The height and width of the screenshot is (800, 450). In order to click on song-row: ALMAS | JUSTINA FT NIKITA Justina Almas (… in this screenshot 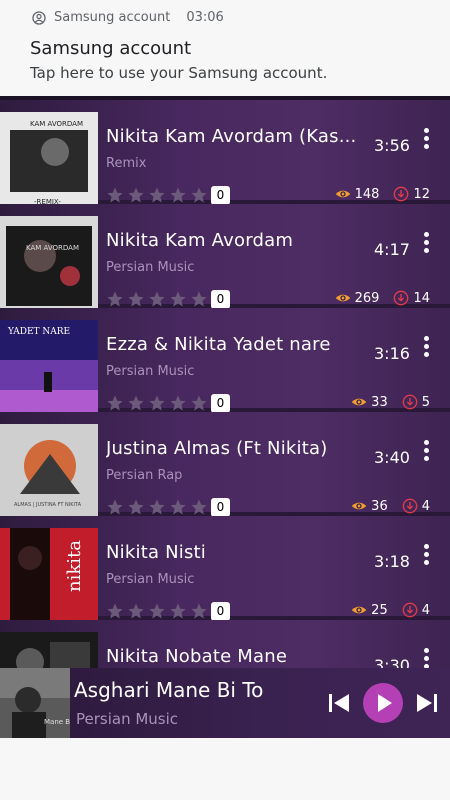, I will do `click(225, 468)`.